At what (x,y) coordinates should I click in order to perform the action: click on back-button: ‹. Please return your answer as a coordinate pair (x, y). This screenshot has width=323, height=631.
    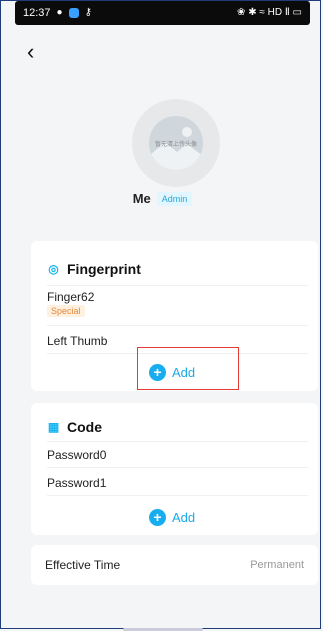
    Looking at the image, I should click on (30, 52).